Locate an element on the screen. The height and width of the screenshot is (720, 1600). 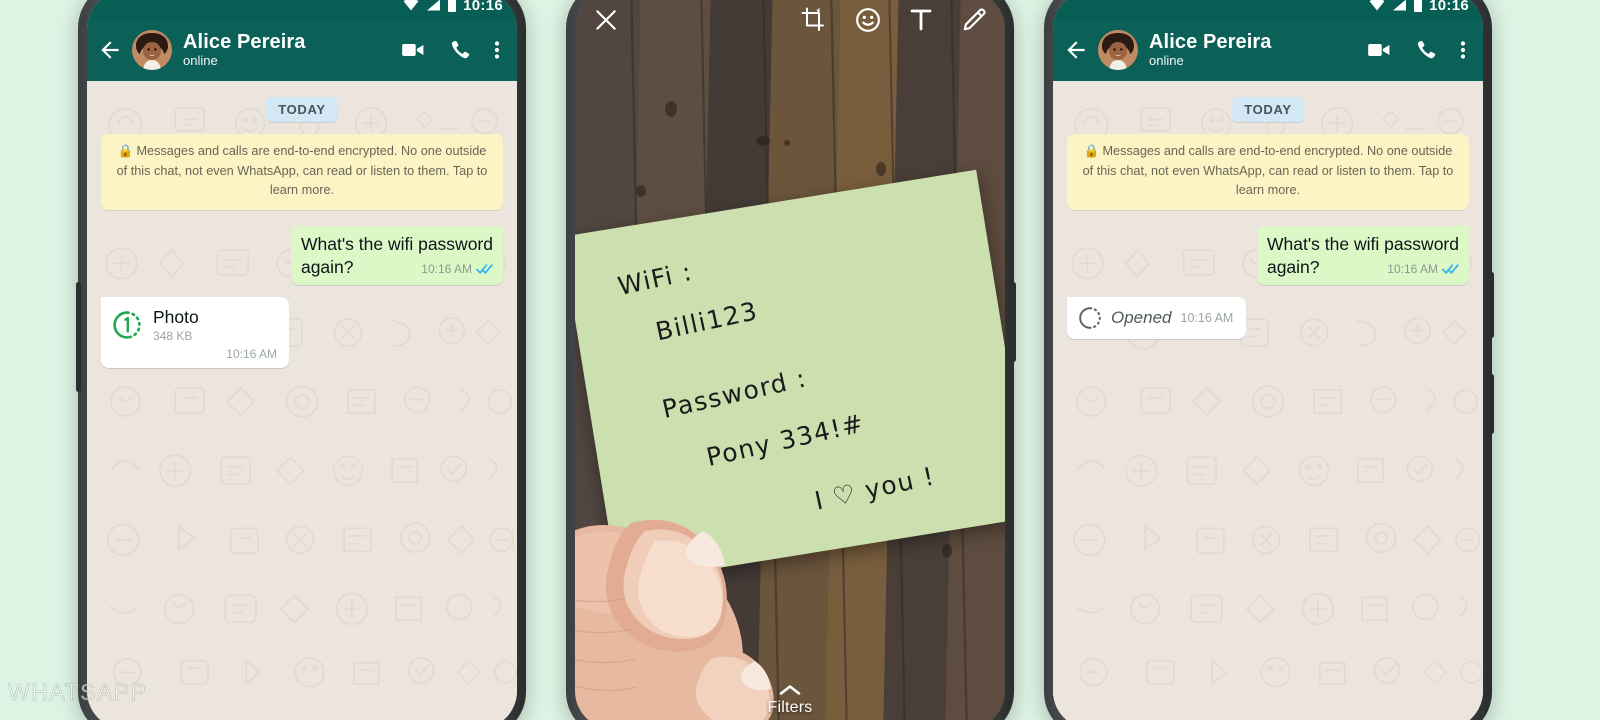
text-tool-icon is located at coordinates (921, 20).